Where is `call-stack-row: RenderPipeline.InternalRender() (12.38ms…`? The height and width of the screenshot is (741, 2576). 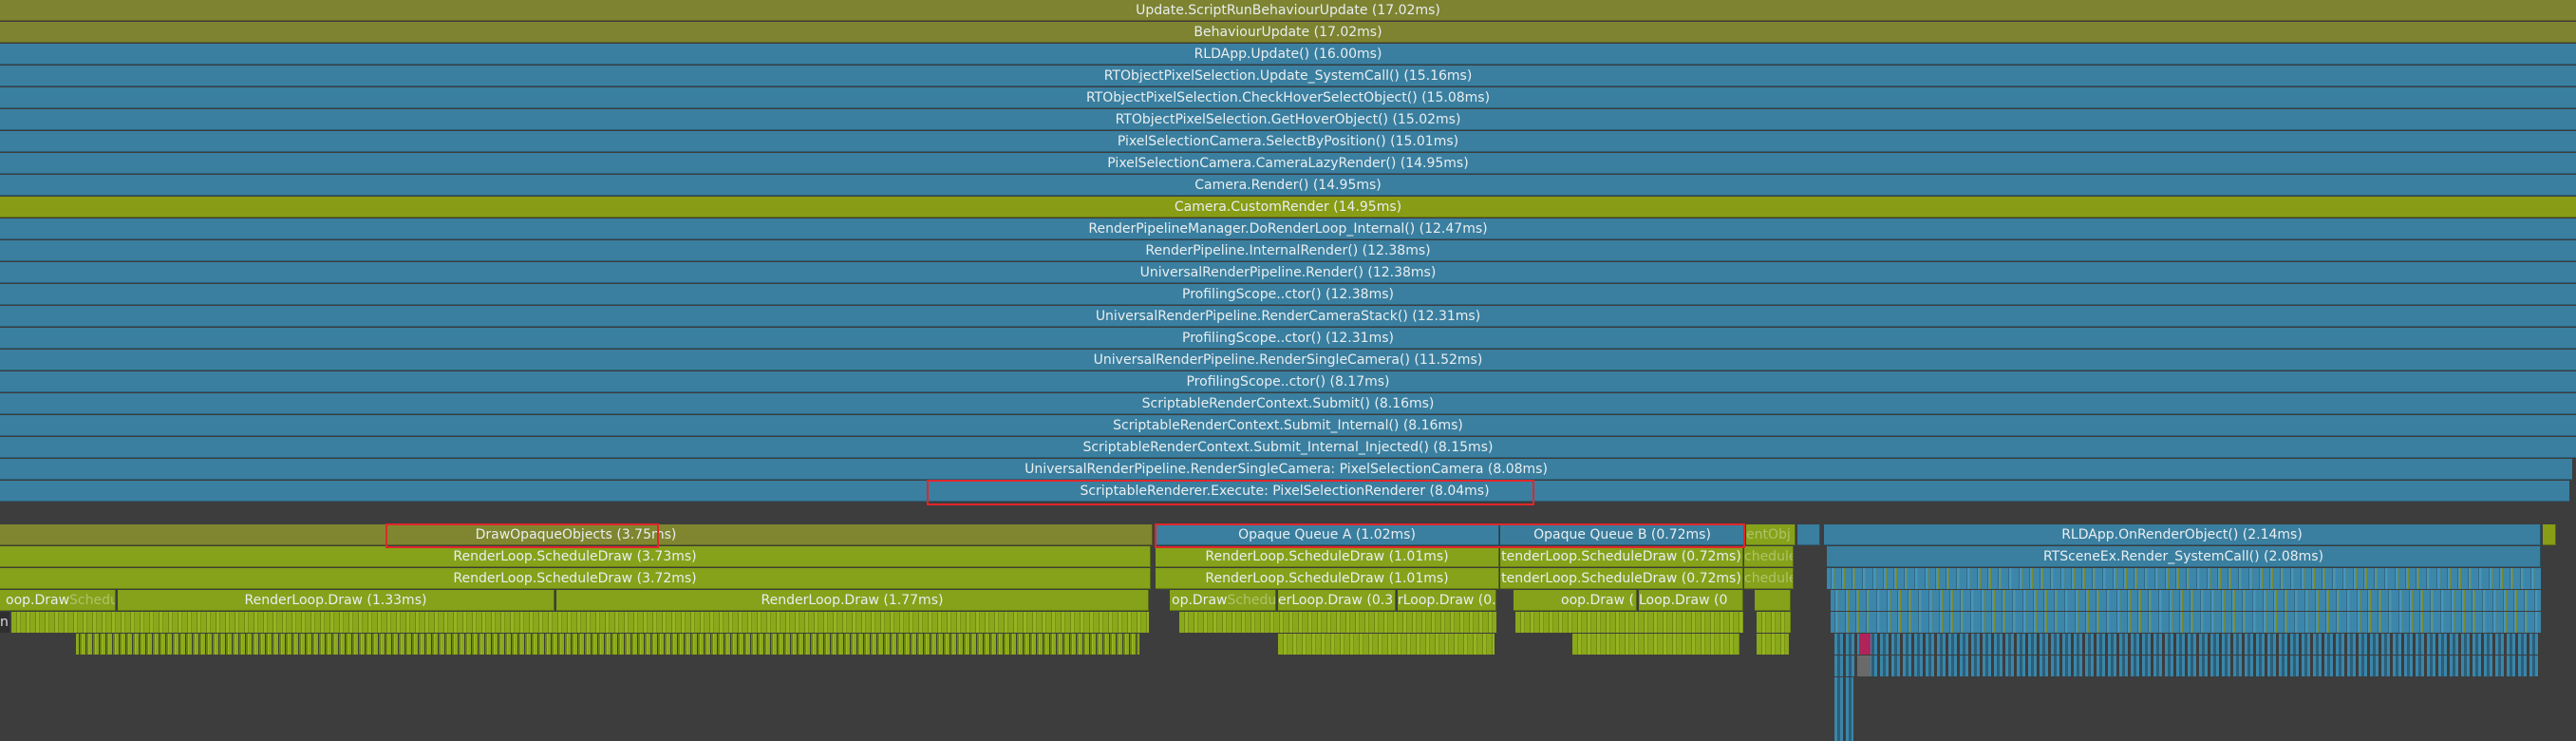
call-stack-row: RenderPipeline.InternalRender() (12.38ms… is located at coordinates (1288, 250).